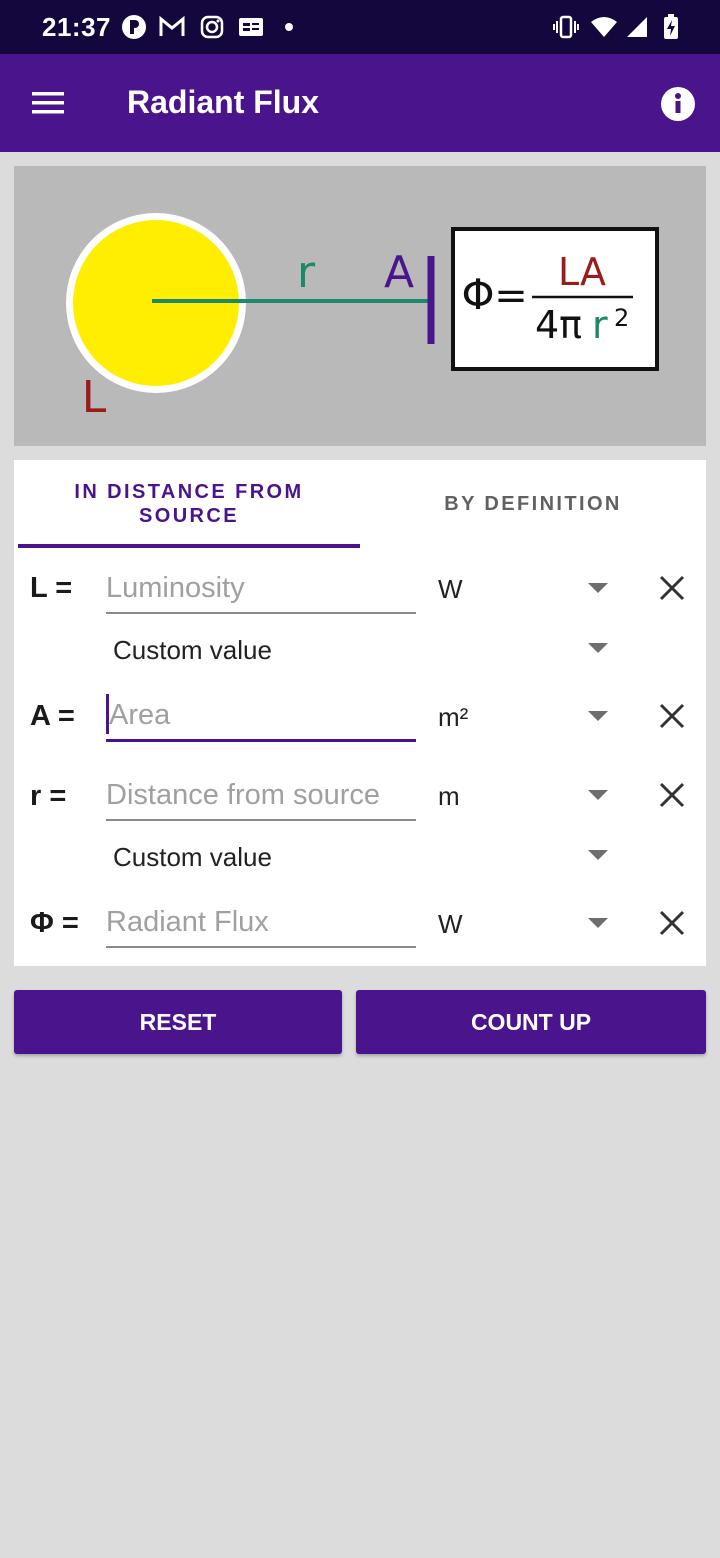 This screenshot has height=1558, width=720. What do you see at coordinates (453, 717) in the screenshot?
I see `area-unit-select: m²` at bounding box center [453, 717].